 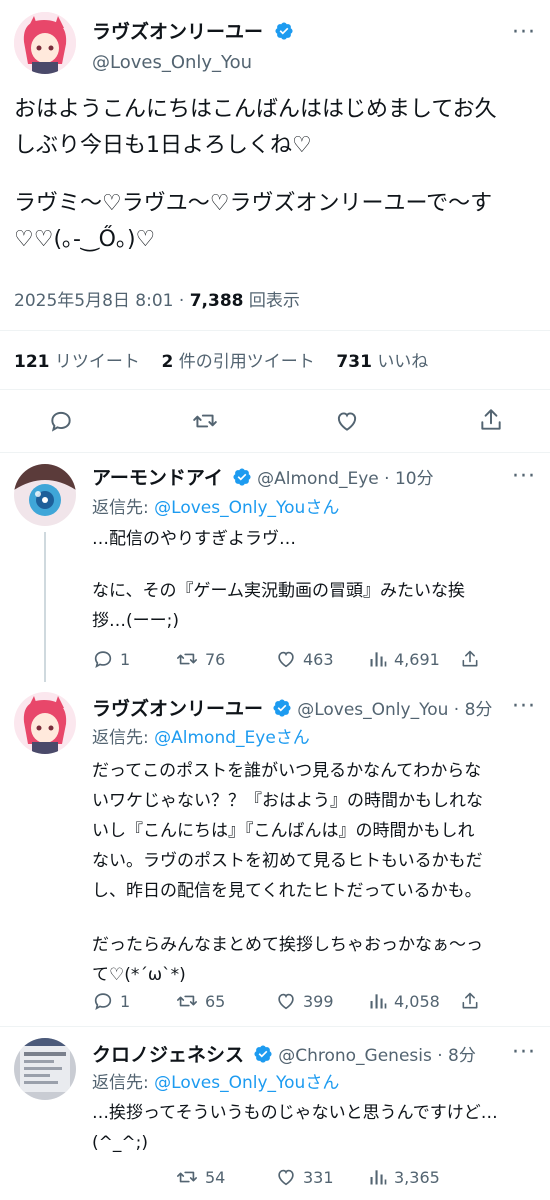 What do you see at coordinates (157, 478) in the screenshot?
I see `reply-display-name: アーモンドアイ` at bounding box center [157, 478].